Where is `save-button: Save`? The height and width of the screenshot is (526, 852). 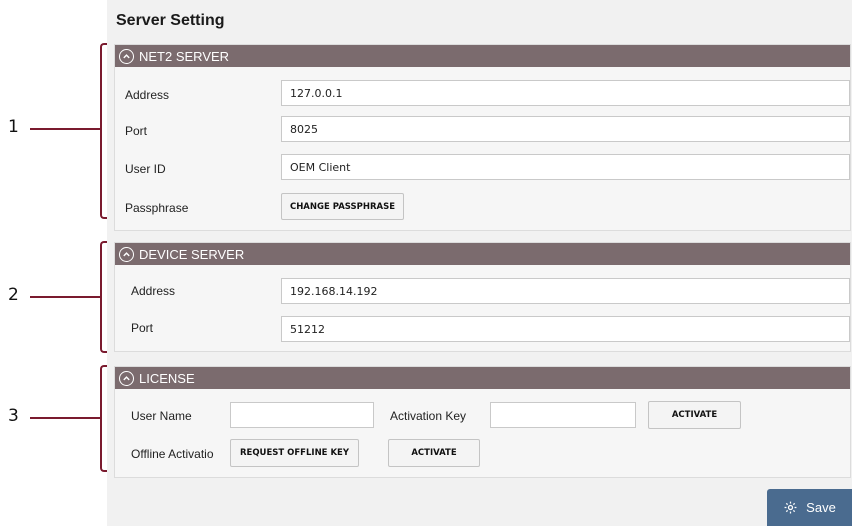 save-button: Save is located at coordinates (809, 507).